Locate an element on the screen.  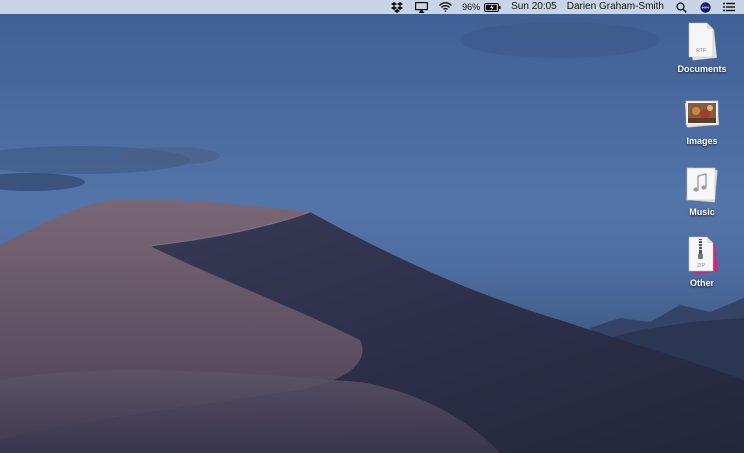
notification-center-icon is located at coordinates (729, 7).